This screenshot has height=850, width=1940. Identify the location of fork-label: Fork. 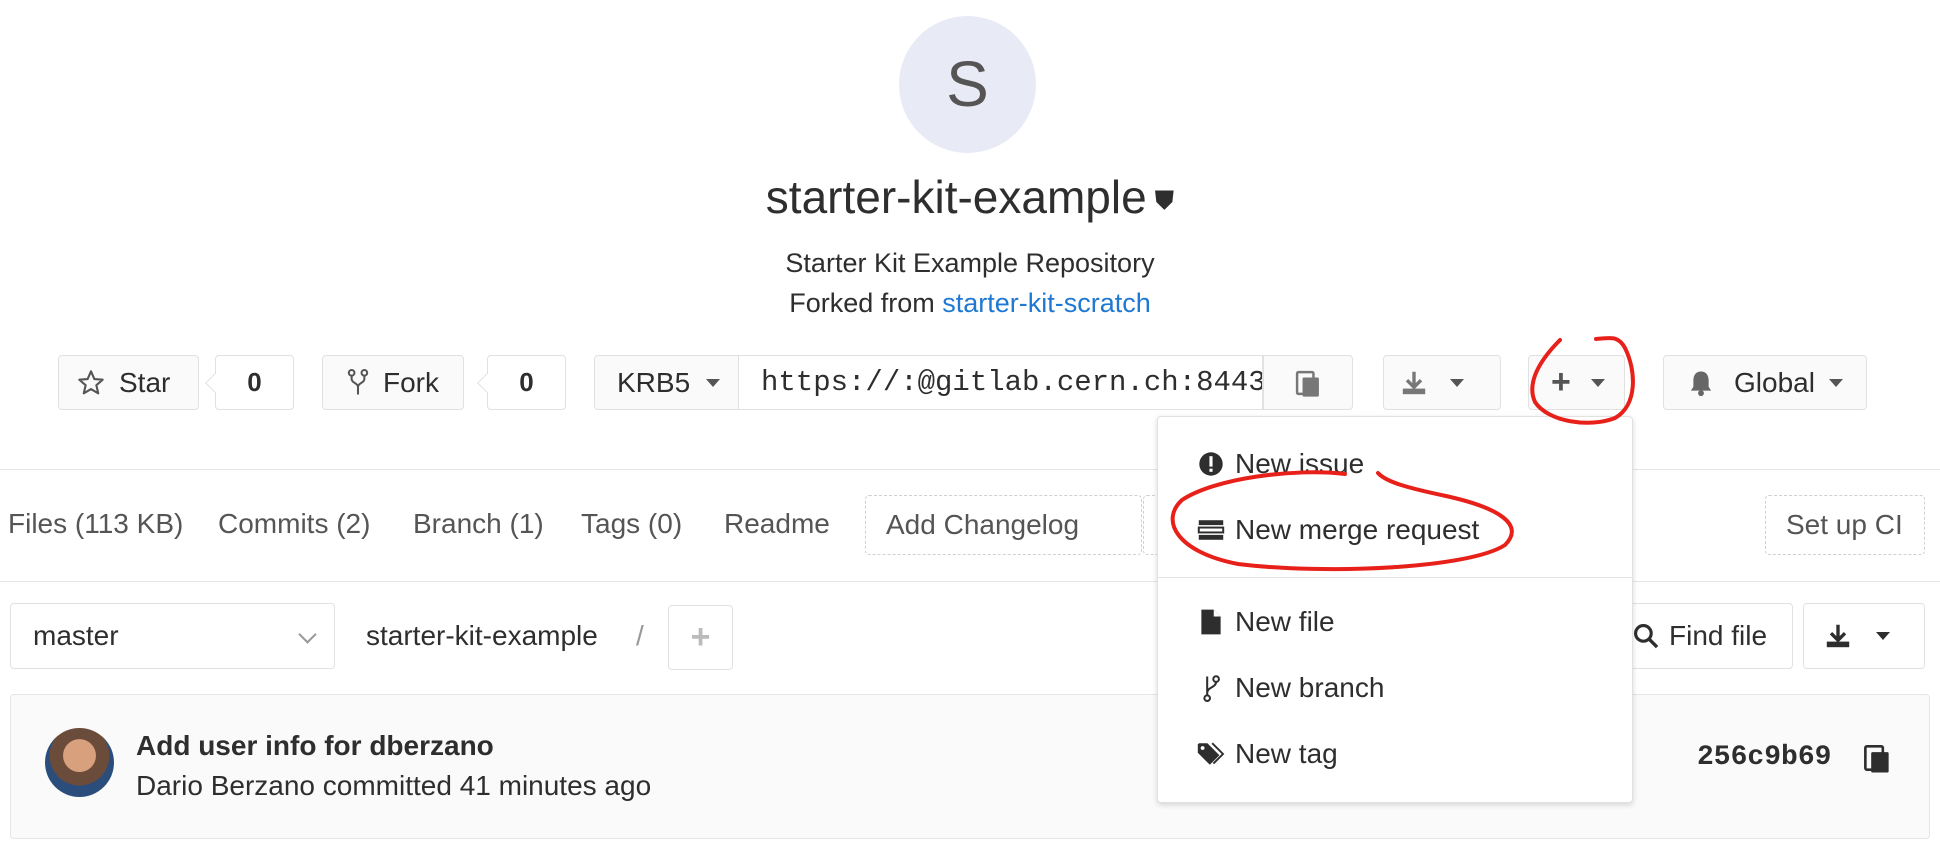
(411, 382).